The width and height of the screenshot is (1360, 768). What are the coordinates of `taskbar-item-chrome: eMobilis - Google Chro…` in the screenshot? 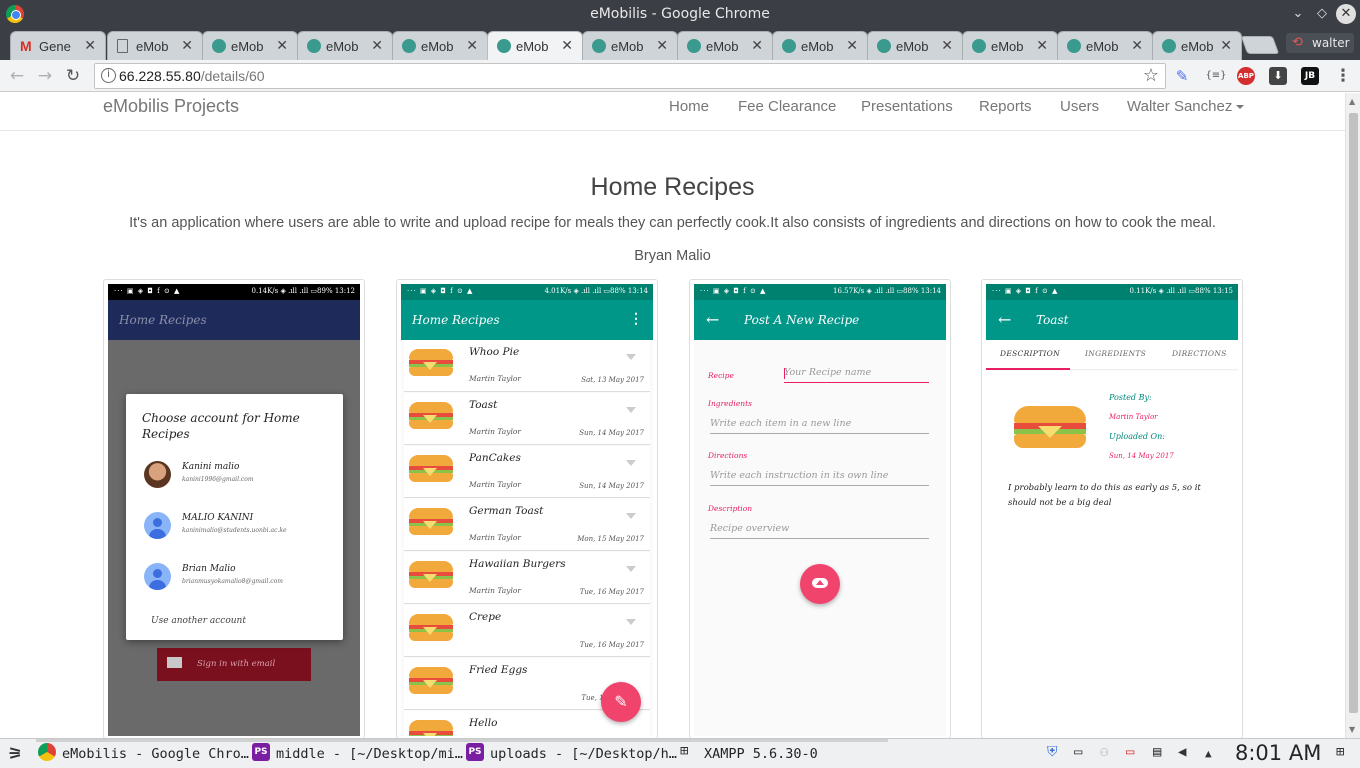 It's located at (143, 753).